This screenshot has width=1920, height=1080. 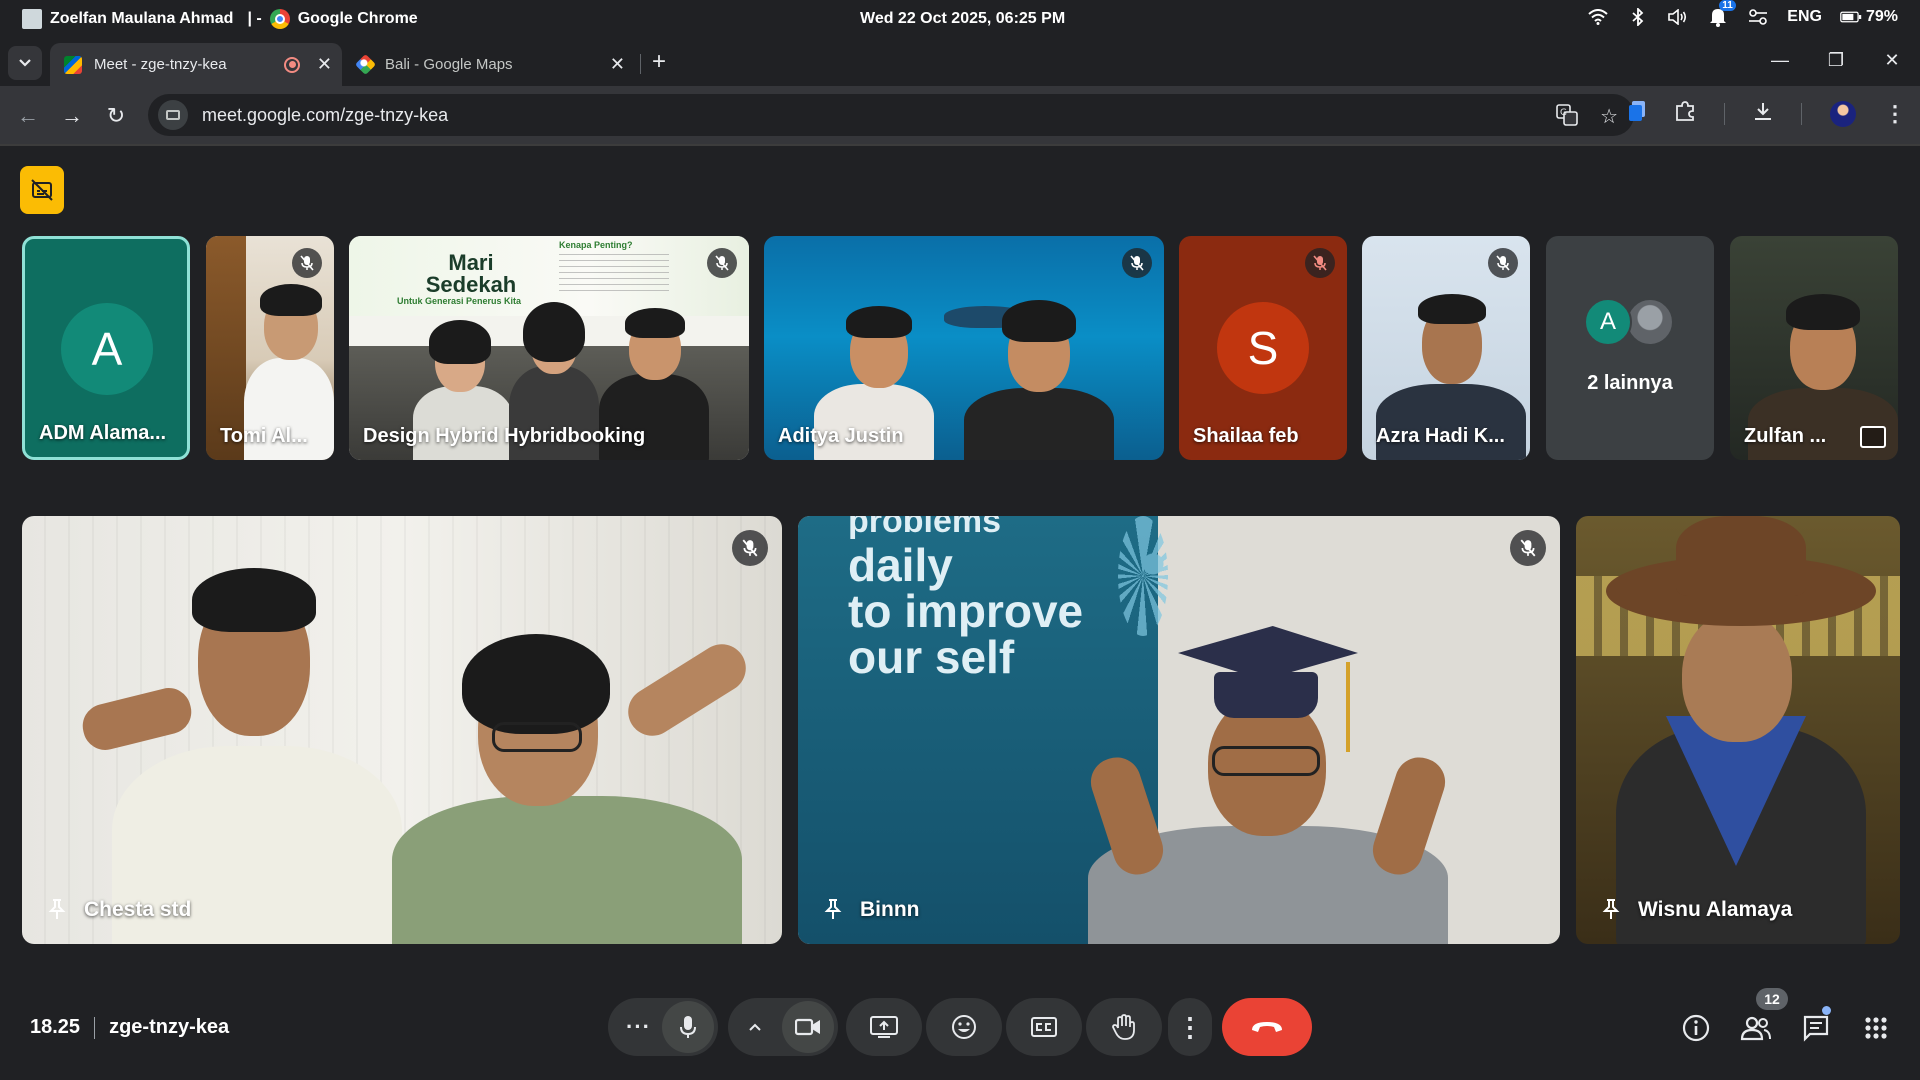 What do you see at coordinates (365, 64) in the screenshot?
I see `maps-favicon-icon` at bounding box center [365, 64].